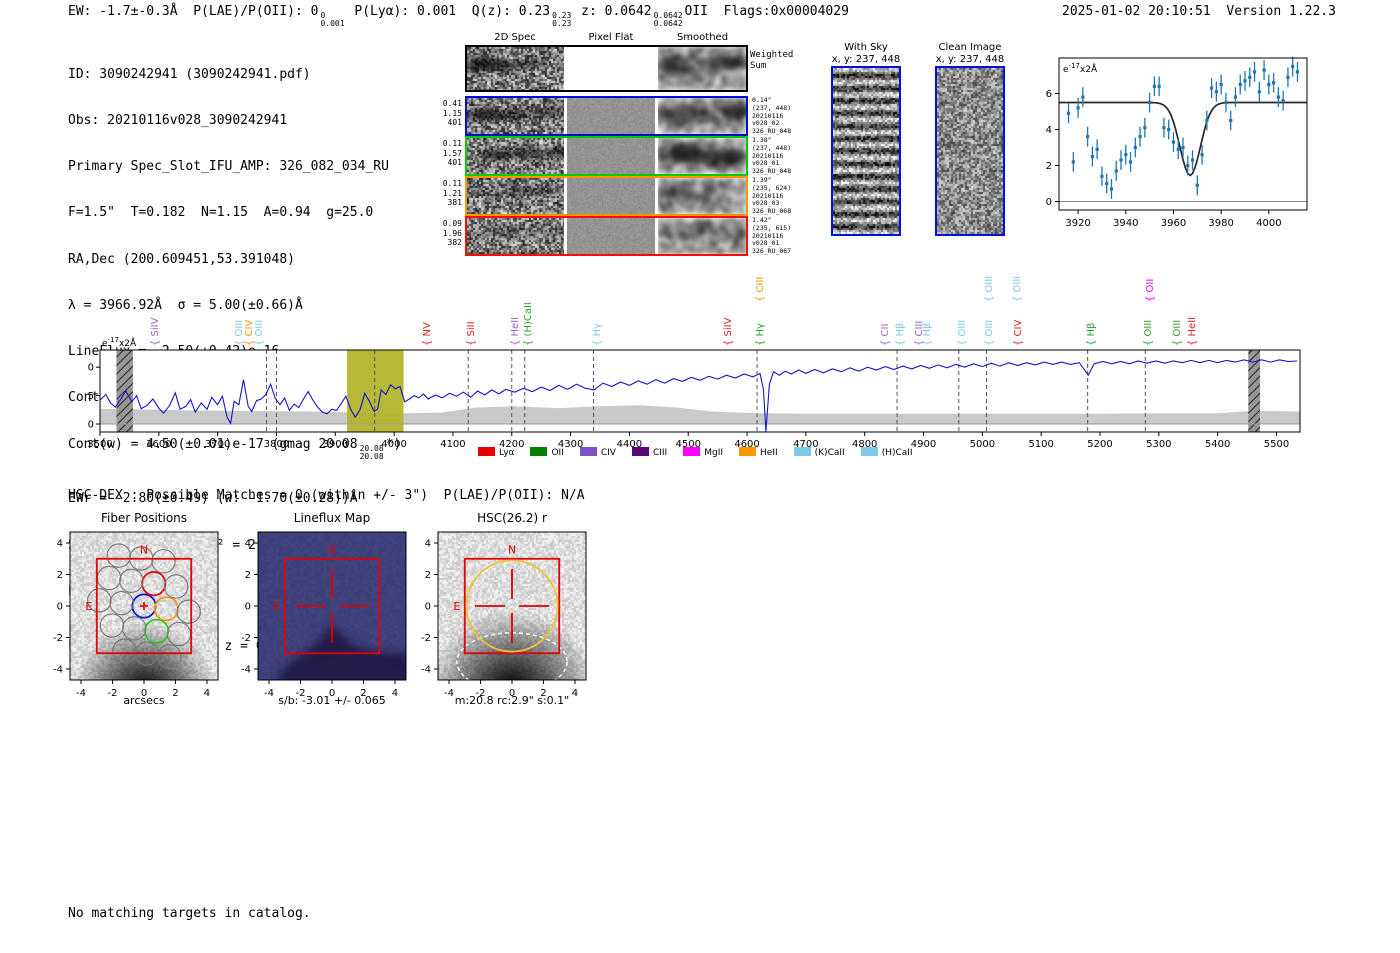 The image size is (1400, 953). Describe the element at coordinates (246, 669) in the screenshot. I see `tick-label: -4` at that location.